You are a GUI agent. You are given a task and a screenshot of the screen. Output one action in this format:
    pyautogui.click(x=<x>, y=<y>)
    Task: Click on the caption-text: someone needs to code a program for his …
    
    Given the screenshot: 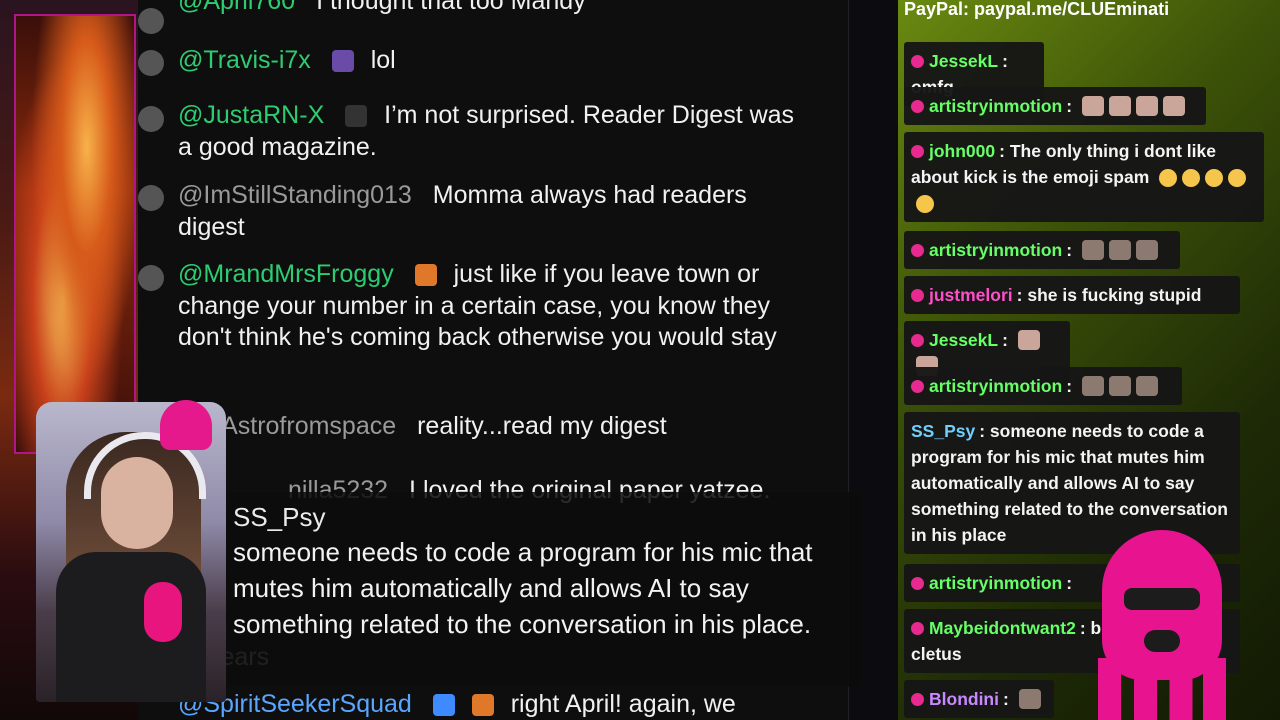 What is the action you would take?
    pyautogui.click(x=523, y=588)
    